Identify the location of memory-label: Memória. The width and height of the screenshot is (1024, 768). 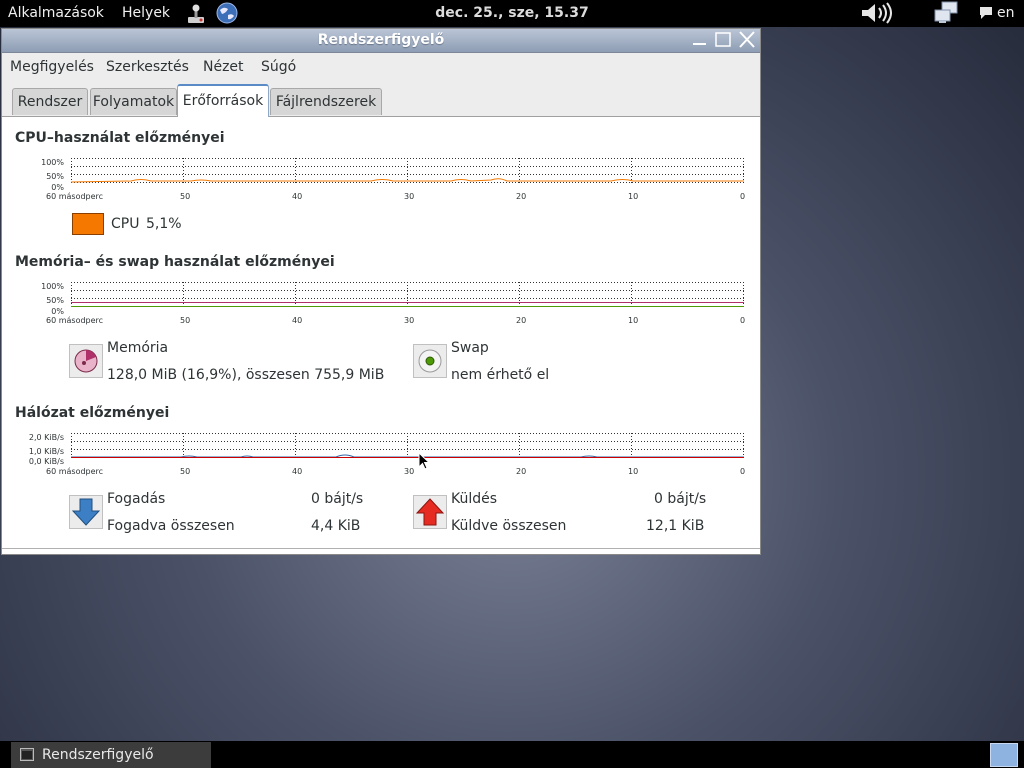
(138, 348).